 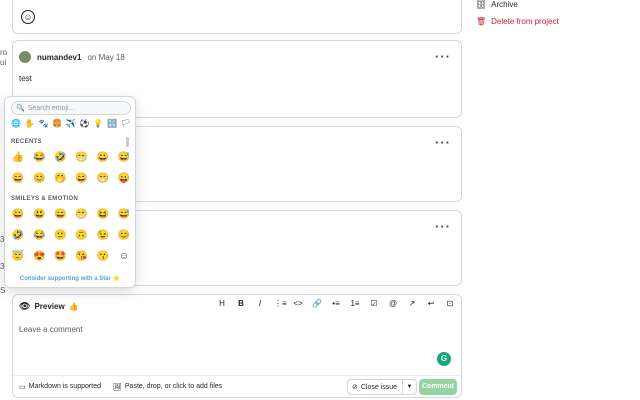 What do you see at coordinates (60, 236) in the screenshot?
I see `emoji-button: 🙂` at bounding box center [60, 236].